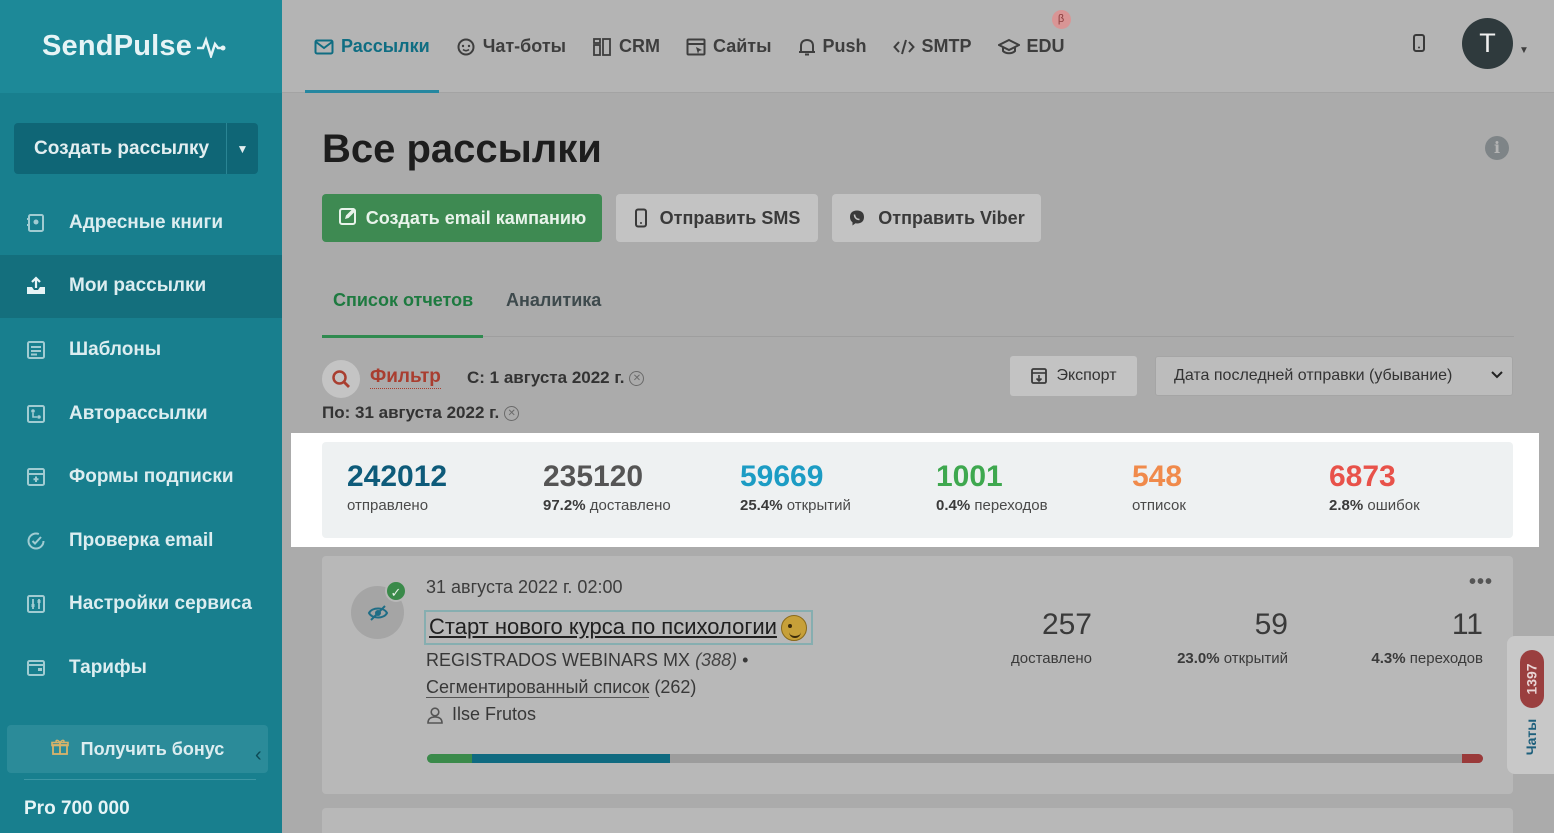  I want to click on sidebar-item-automations: Авторассылки, so click(141, 414).